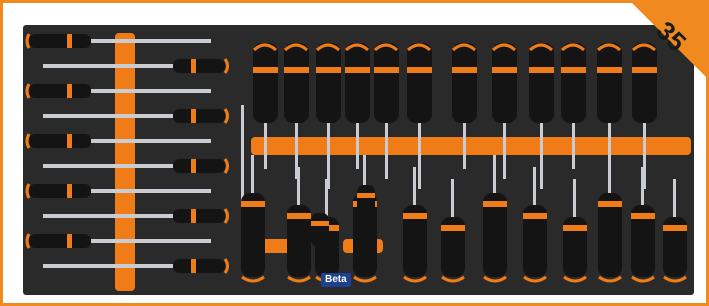 The image size is (709, 306). What do you see at coordinates (125, 162) in the screenshot?
I see `left-orange-rail` at bounding box center [125, 162].